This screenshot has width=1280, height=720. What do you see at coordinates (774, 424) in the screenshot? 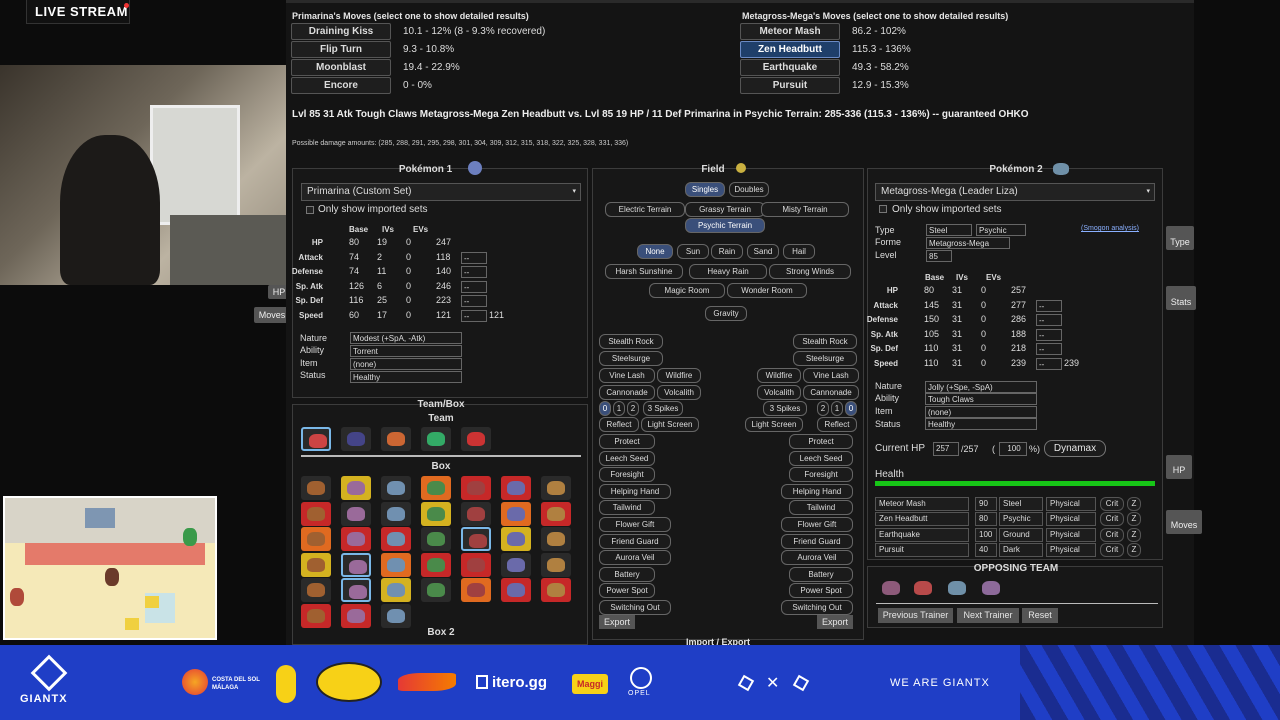
I see `right-light-screen: Light Screen` at bounding box center [774, 424].